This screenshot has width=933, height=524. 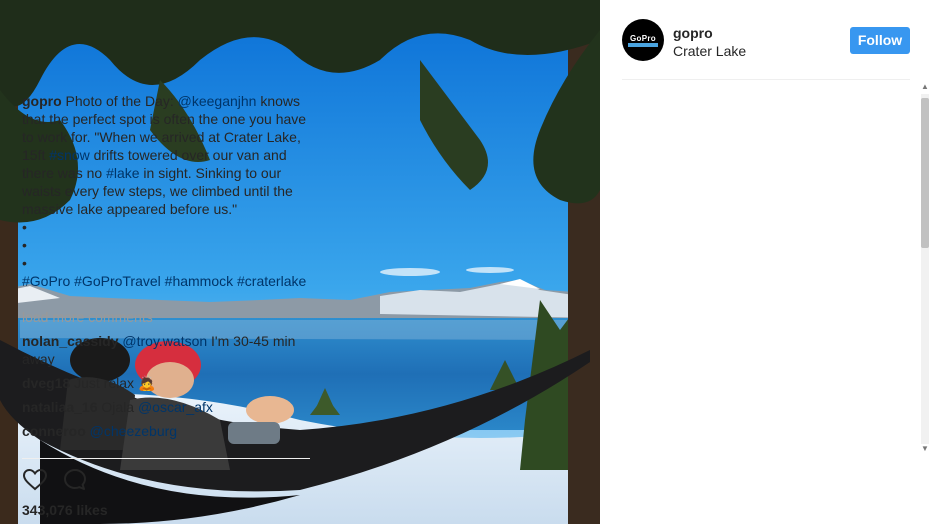 What do you see at coordinates (880, 40) in the screenshot?
I see `follow-button: Follow` at bounding box center [880, 40].